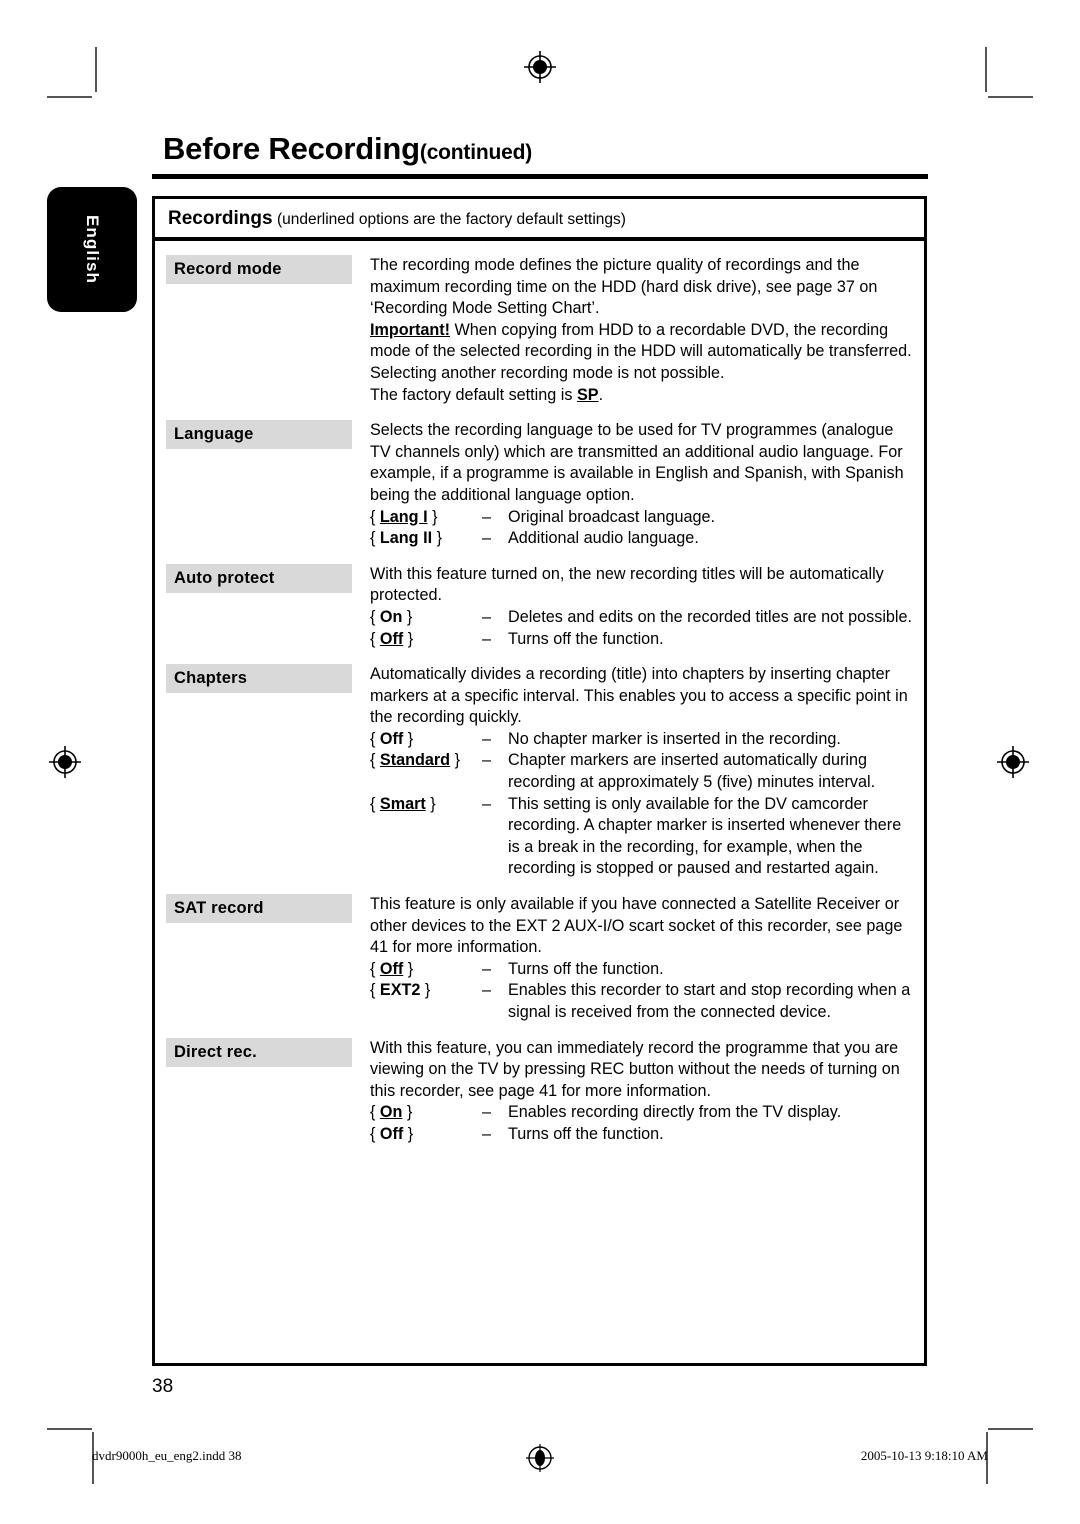  I want to click on registration-mark-top-center, so click(540, 67).